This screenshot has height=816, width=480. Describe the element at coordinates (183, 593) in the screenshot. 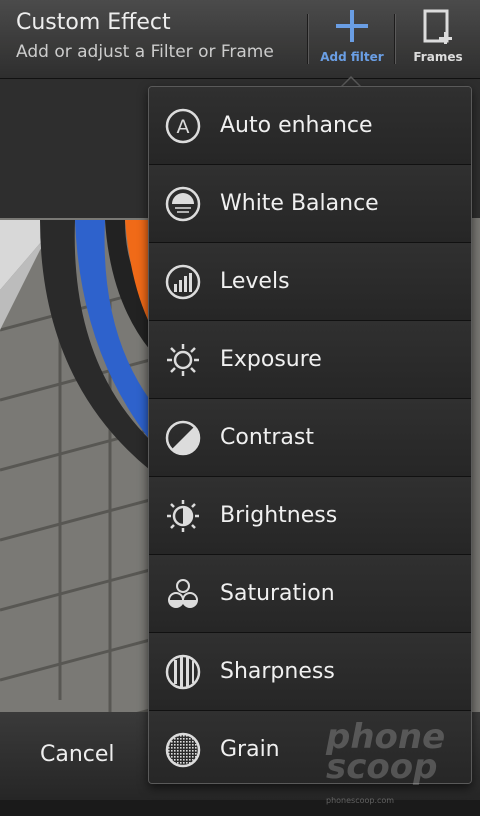

I see `saturation-icon` at that location.